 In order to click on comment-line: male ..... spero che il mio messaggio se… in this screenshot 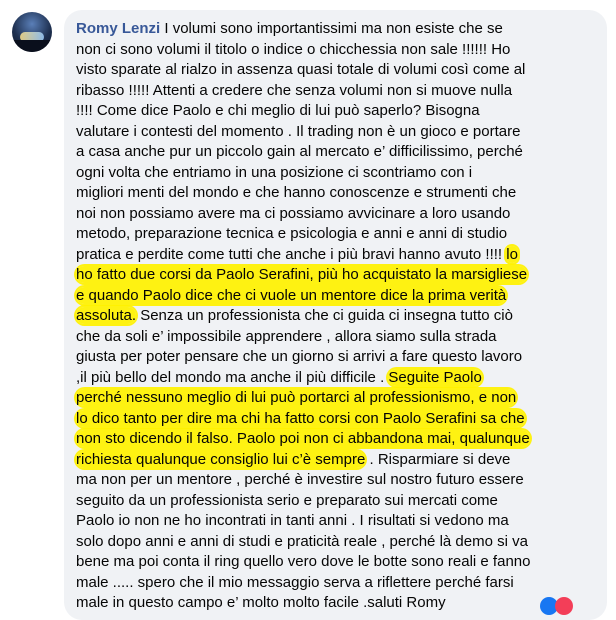, I will do `click(338, 583)`.